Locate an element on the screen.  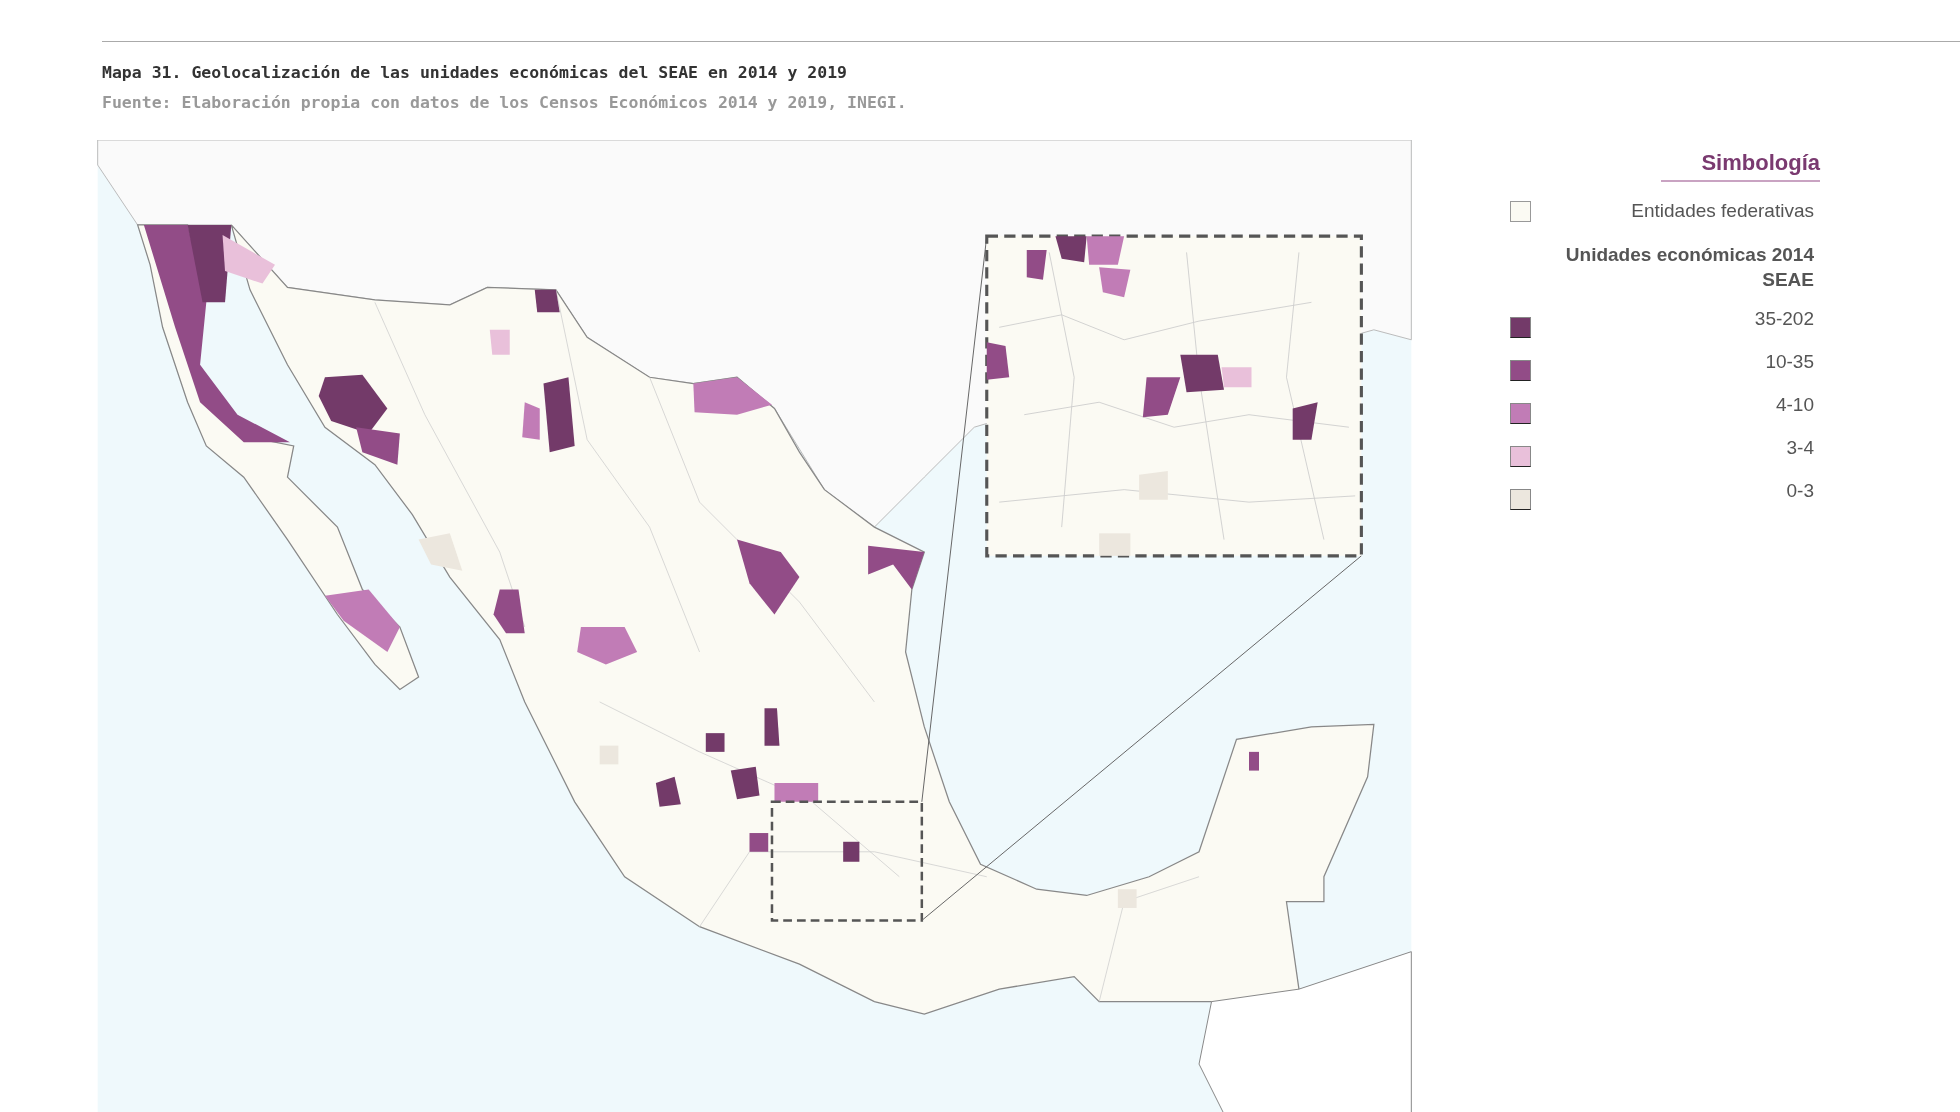
source-note: Fuente: Elaboración propia con datos de los Censos Económicos 2014 y 2019, INEGI. is located at coordinates (505, 103).